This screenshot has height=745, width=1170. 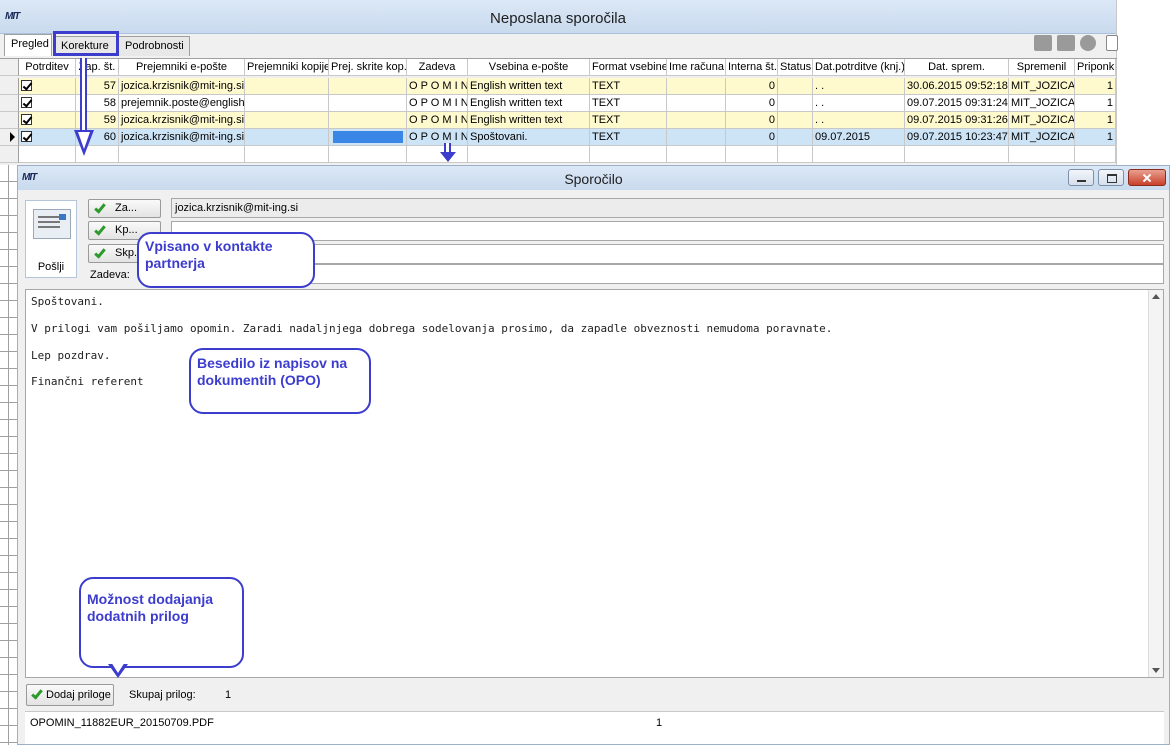 What do you see at coordinates (957, 137) in the screenshot?
I see `cell-changed: 09.07.2015 10:23:47` at bounding box center [957, 137].